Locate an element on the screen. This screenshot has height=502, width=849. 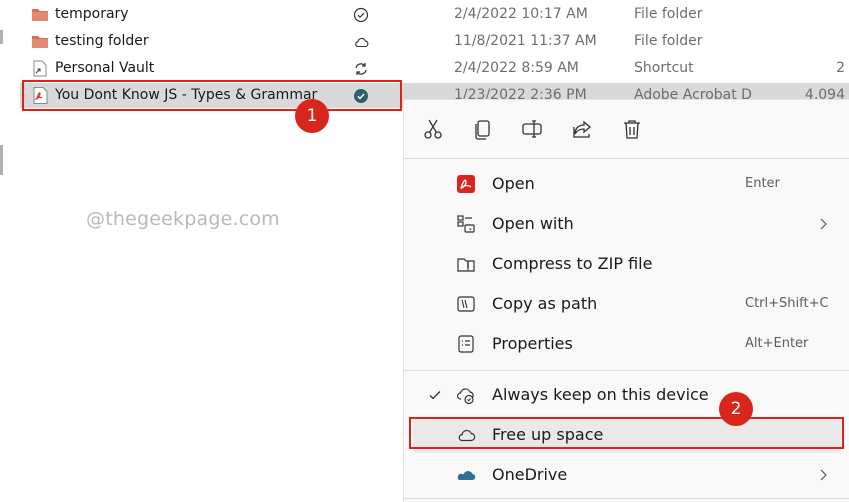
cloud-download-icon is located at coordinates (465, 396).